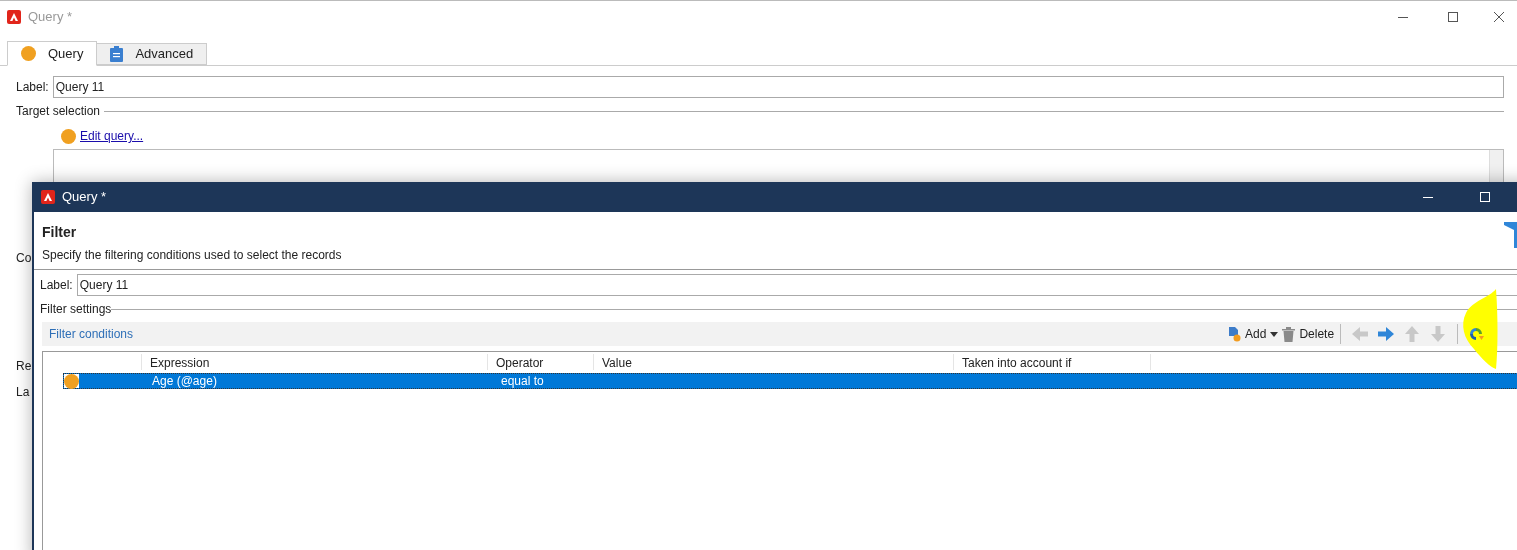  Describe the element at coordinates (541, 362) in the screenshot. I see `column-header: Operator` at that location.